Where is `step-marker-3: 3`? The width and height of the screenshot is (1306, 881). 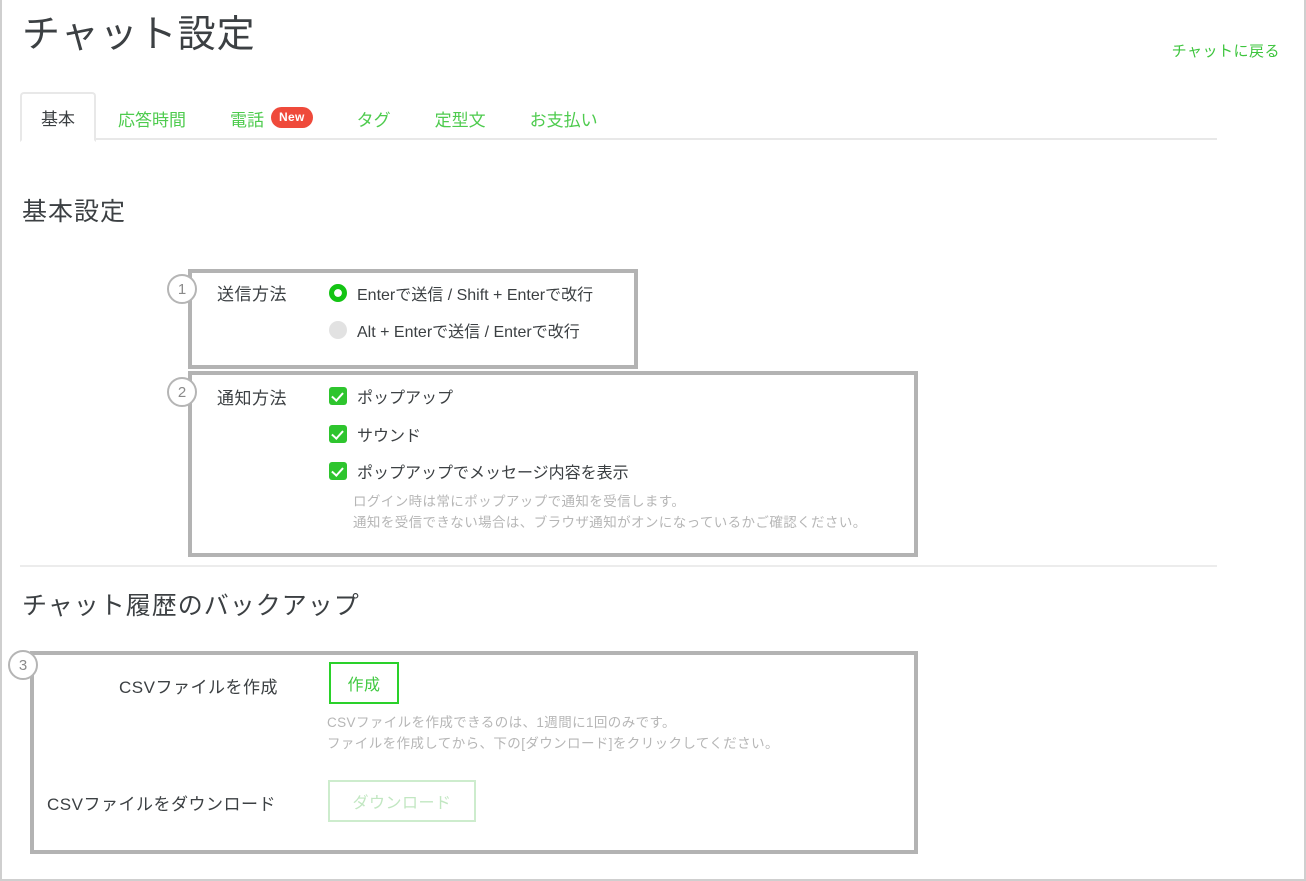
step-marker-3: 3 is located at coordinates (23, 665).